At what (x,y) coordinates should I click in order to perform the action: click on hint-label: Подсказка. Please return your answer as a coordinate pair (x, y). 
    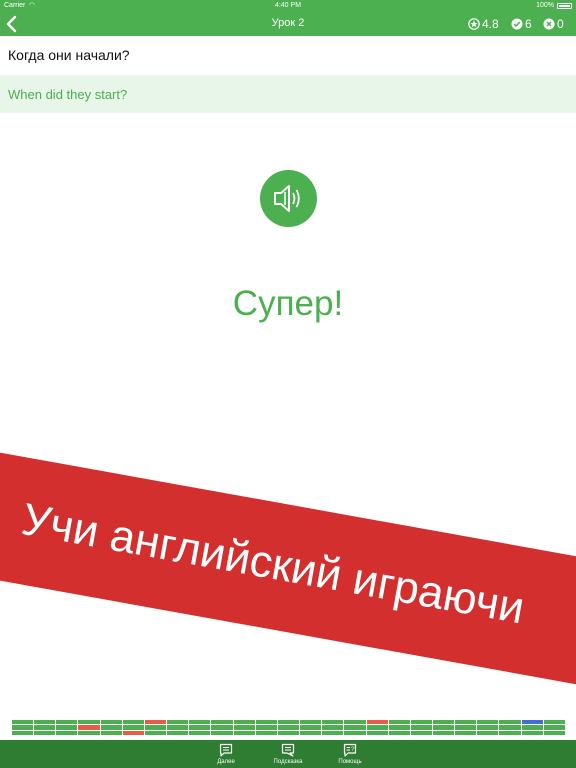
    Looking at the image, I should click on (288, 762).